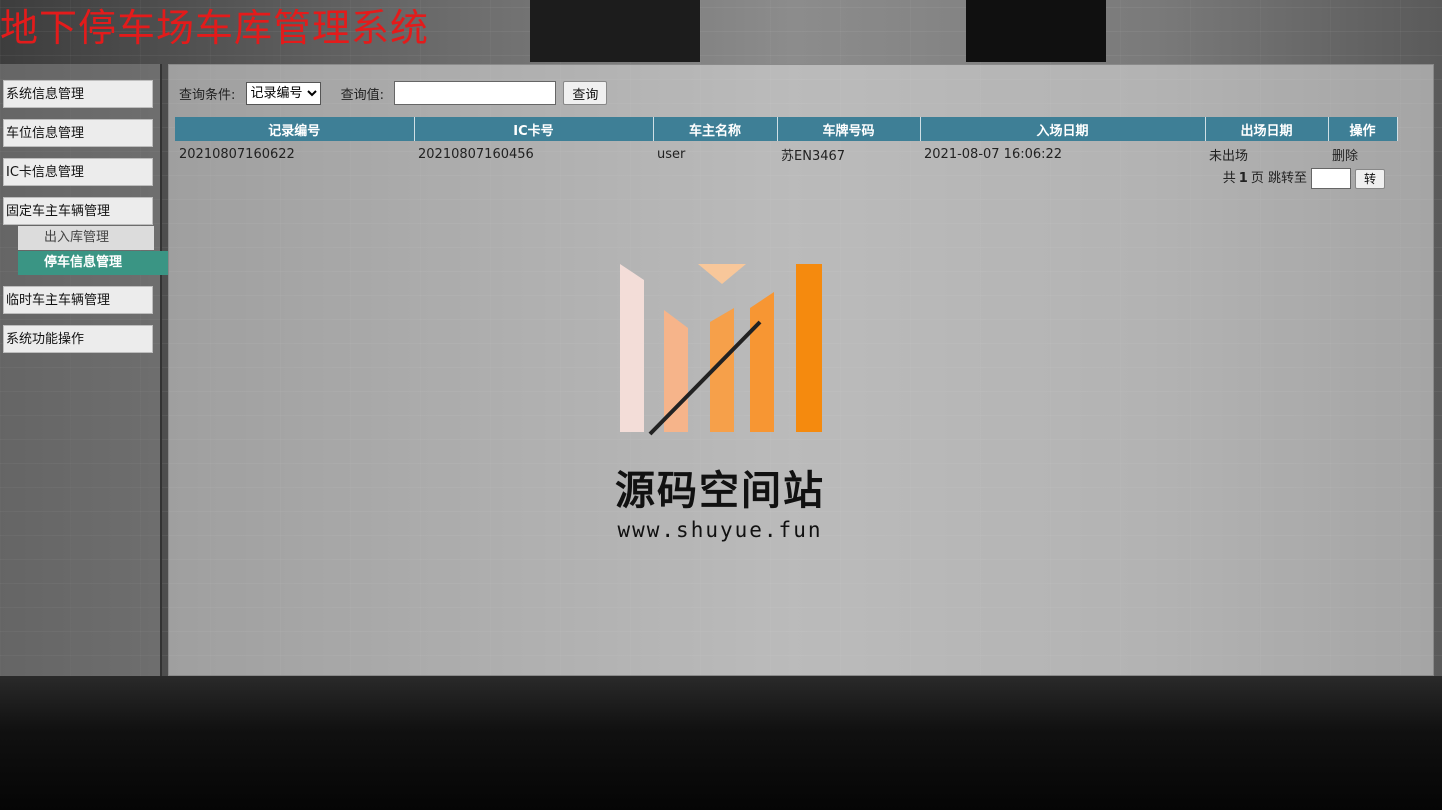 This screenshot has width=1442, height=810. I want to click on column-header-record-no: 记录编号, so click(295, 129).